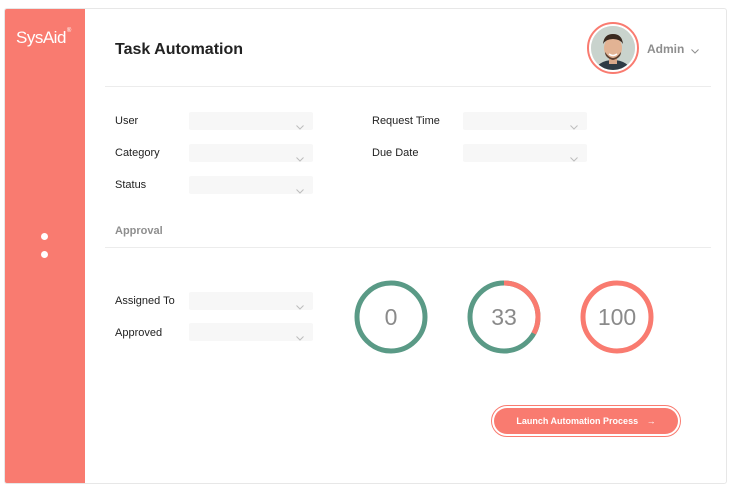  I want to click on assigned-to-label: Assigned To, so click(145, 301).